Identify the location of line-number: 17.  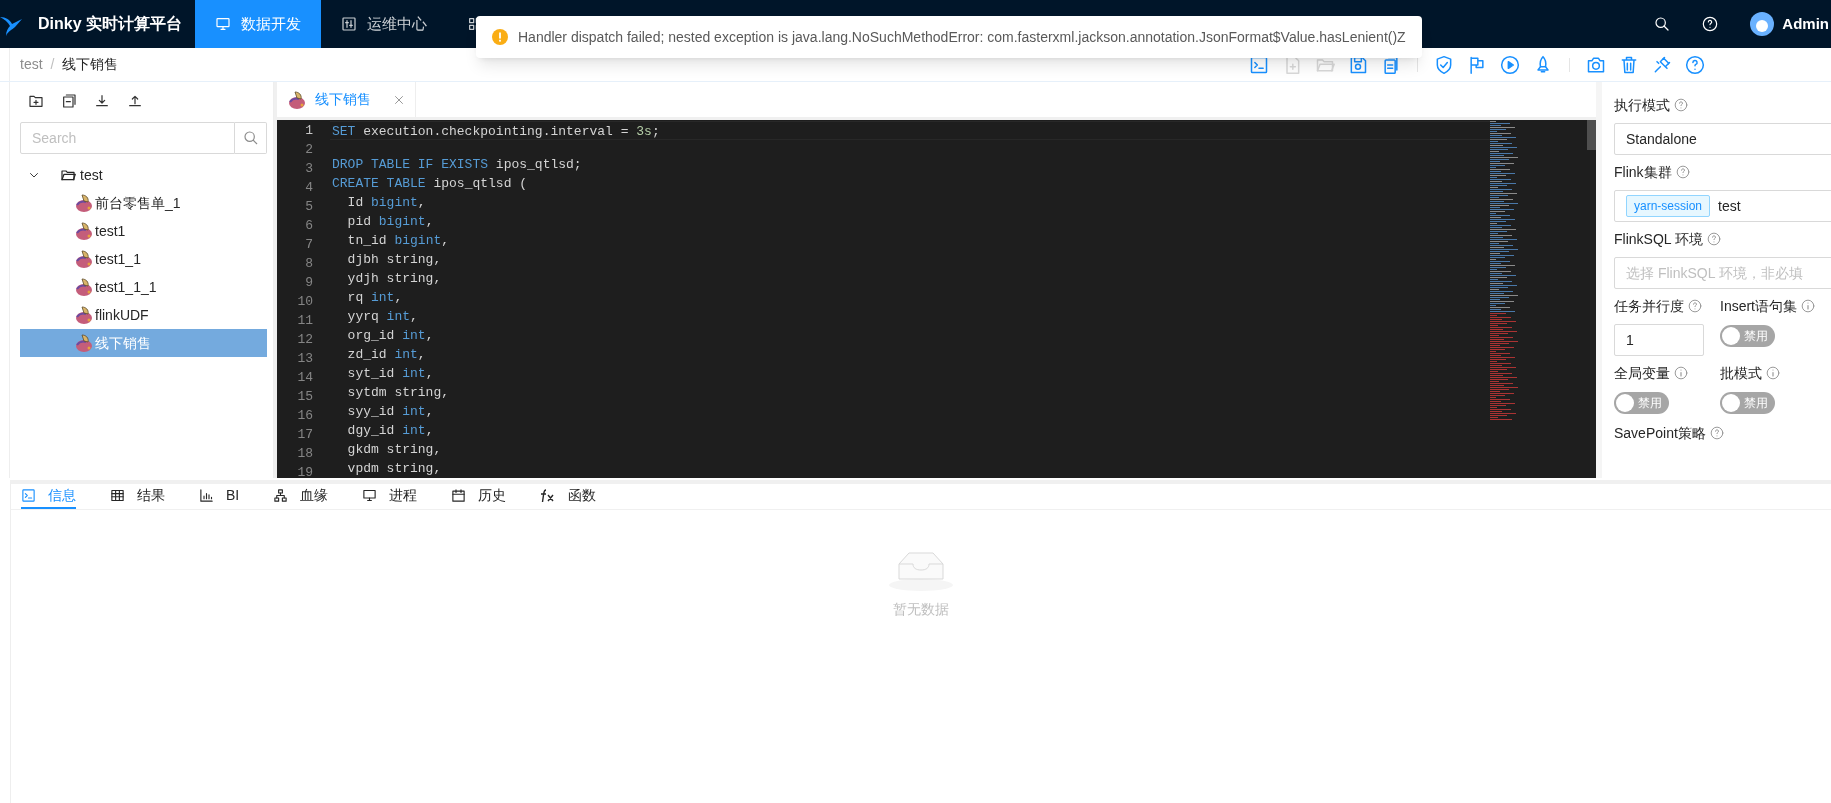
(305, 435).